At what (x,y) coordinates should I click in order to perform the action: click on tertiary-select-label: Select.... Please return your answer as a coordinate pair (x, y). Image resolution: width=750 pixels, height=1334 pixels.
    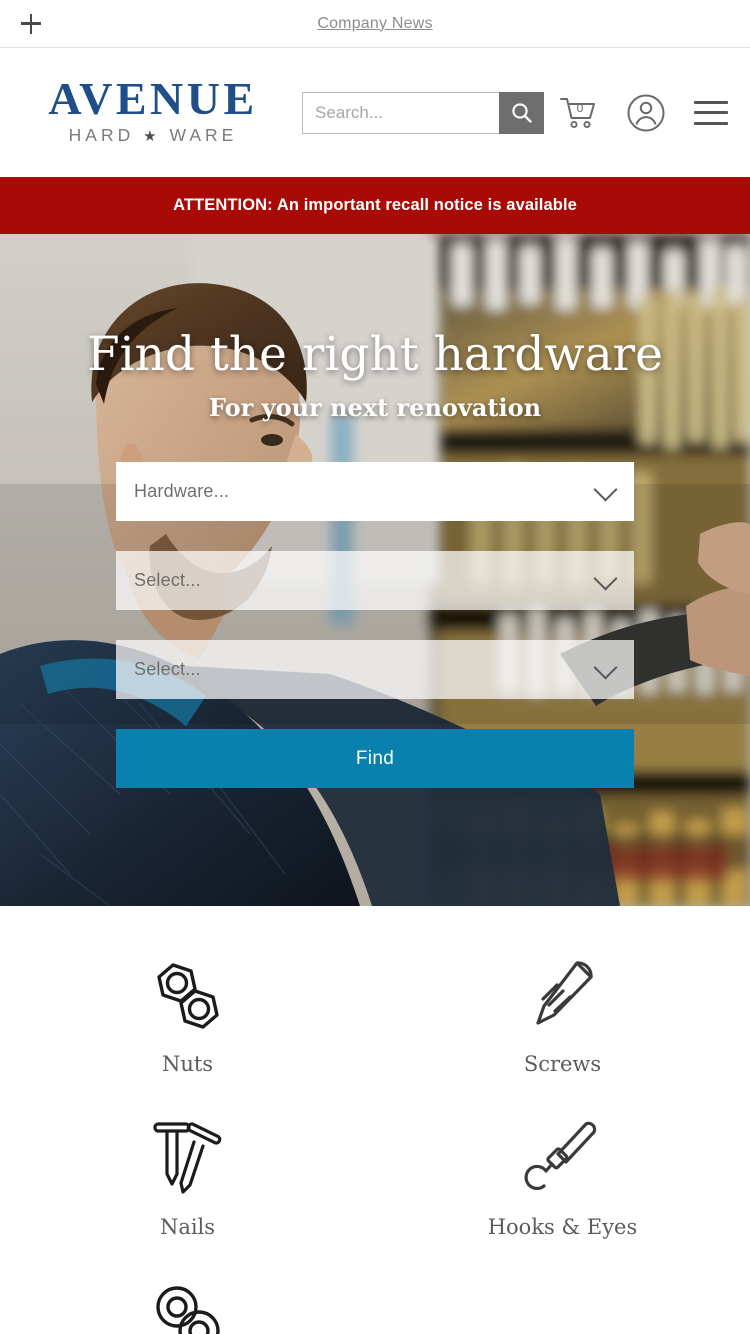
    Looking at the image, I should click on (167, 669).